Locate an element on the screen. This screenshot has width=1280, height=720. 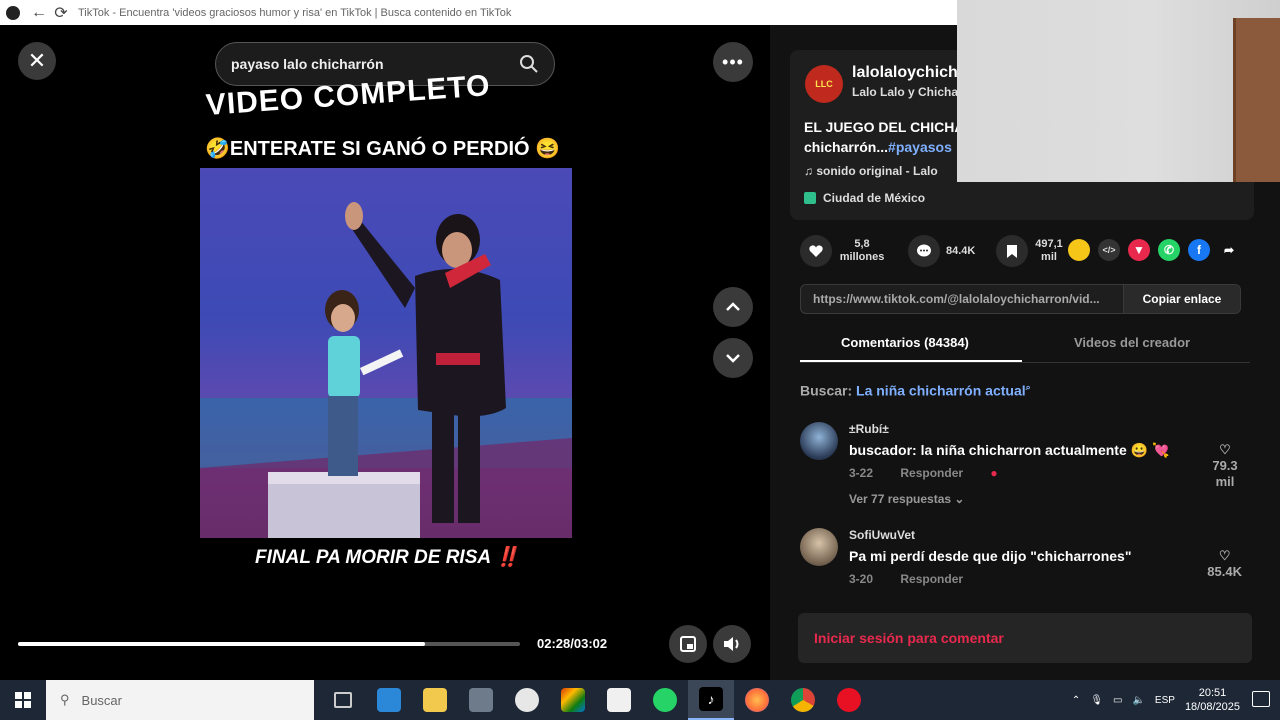
hashtag-link: #payasos is located at coordinates (920, 147).